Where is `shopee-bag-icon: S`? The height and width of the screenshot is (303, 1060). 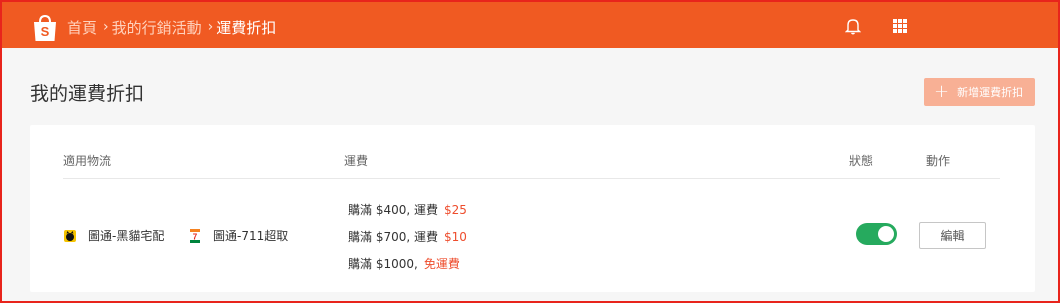
shopee-bag-icon: S is located at coordinates (45, 28).